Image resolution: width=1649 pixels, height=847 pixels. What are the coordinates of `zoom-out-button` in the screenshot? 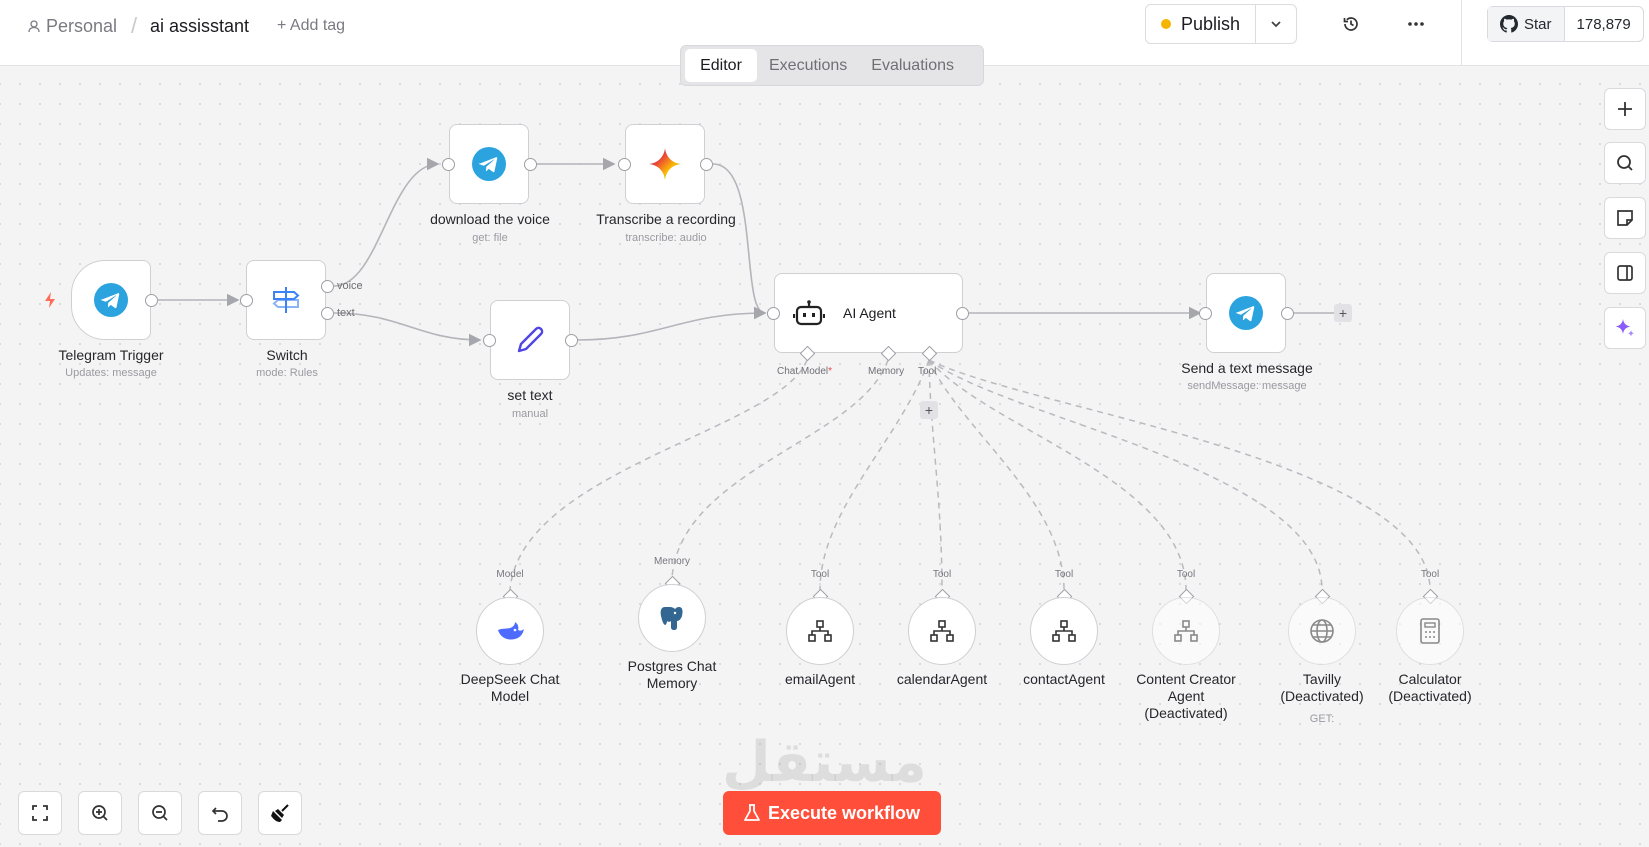 It's located at (160, 813).